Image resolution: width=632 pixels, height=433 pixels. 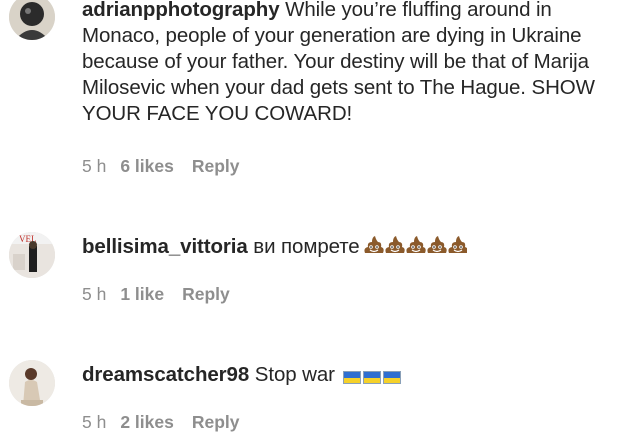 I want to click on comment-username: bellisima_vittoria, so click(x=165, y=246).